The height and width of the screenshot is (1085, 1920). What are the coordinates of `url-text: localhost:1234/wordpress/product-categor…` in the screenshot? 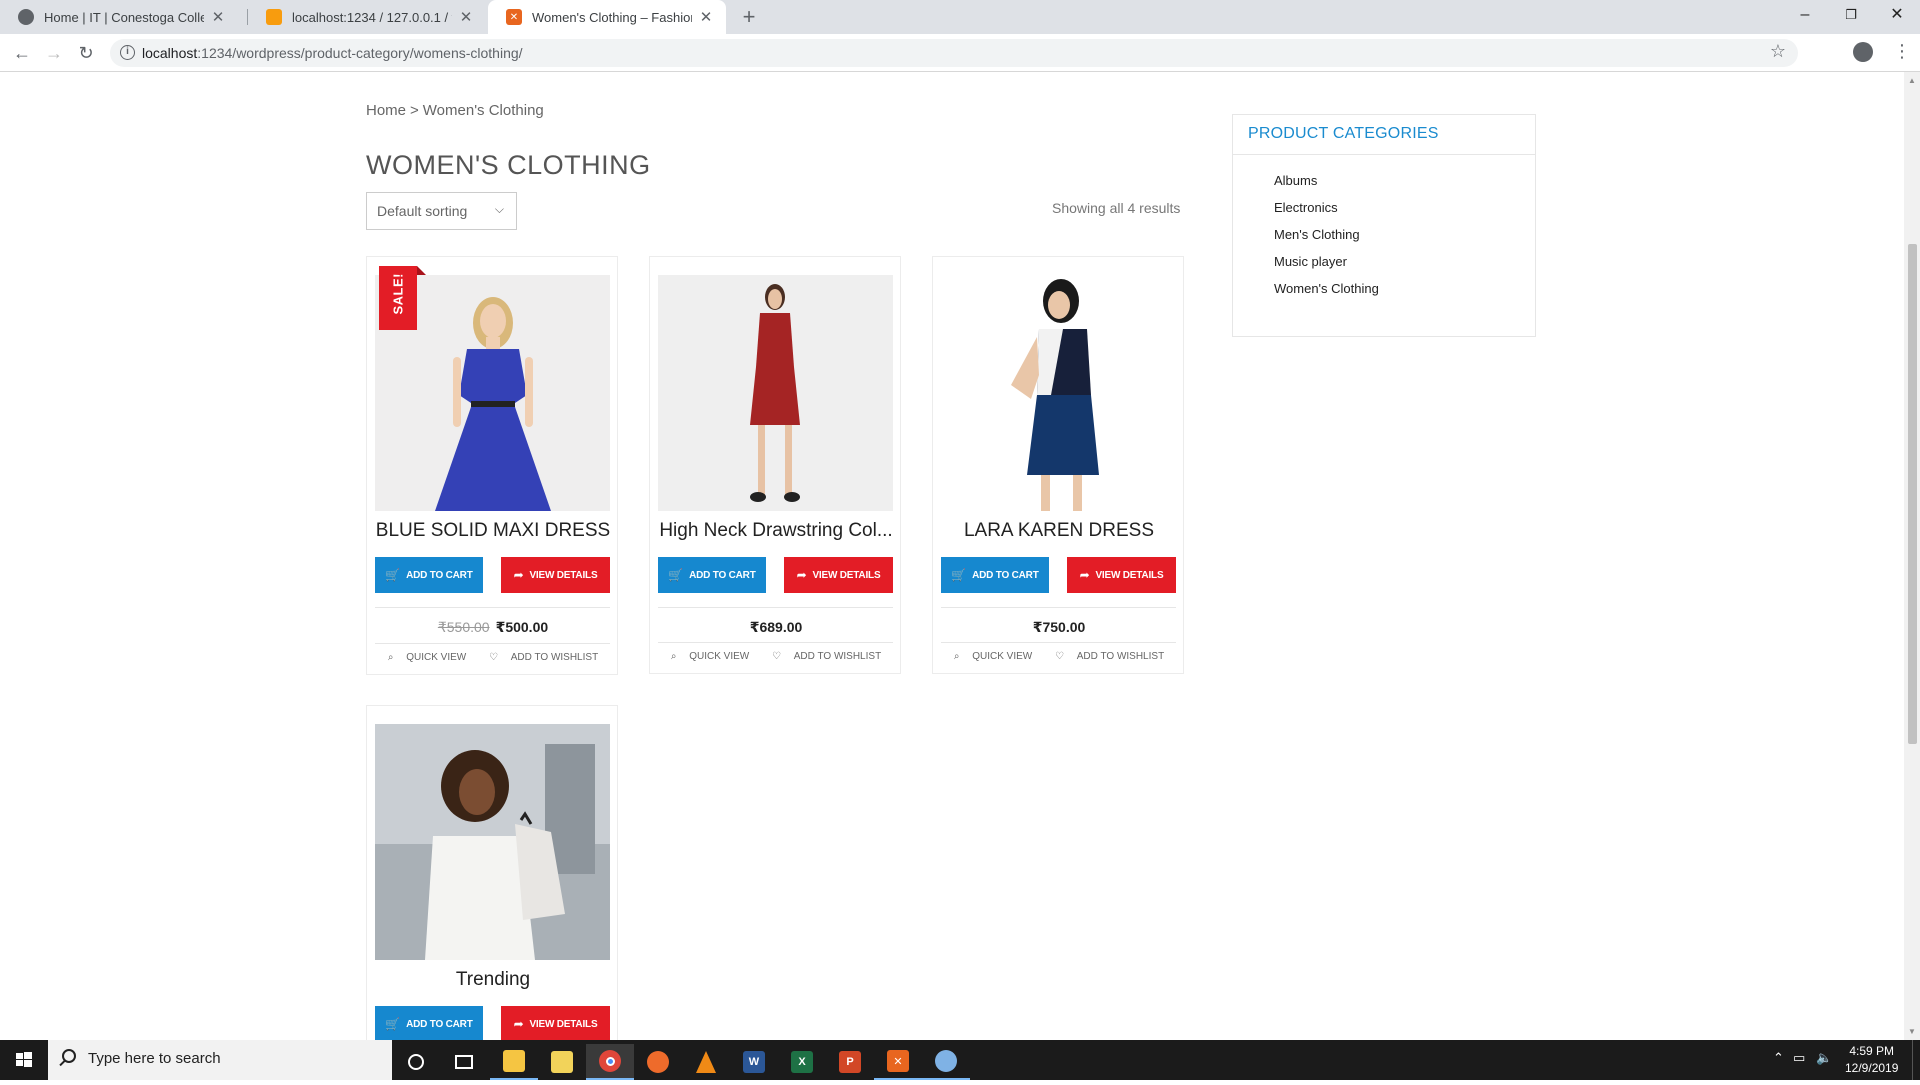 It's located at (332, 53).